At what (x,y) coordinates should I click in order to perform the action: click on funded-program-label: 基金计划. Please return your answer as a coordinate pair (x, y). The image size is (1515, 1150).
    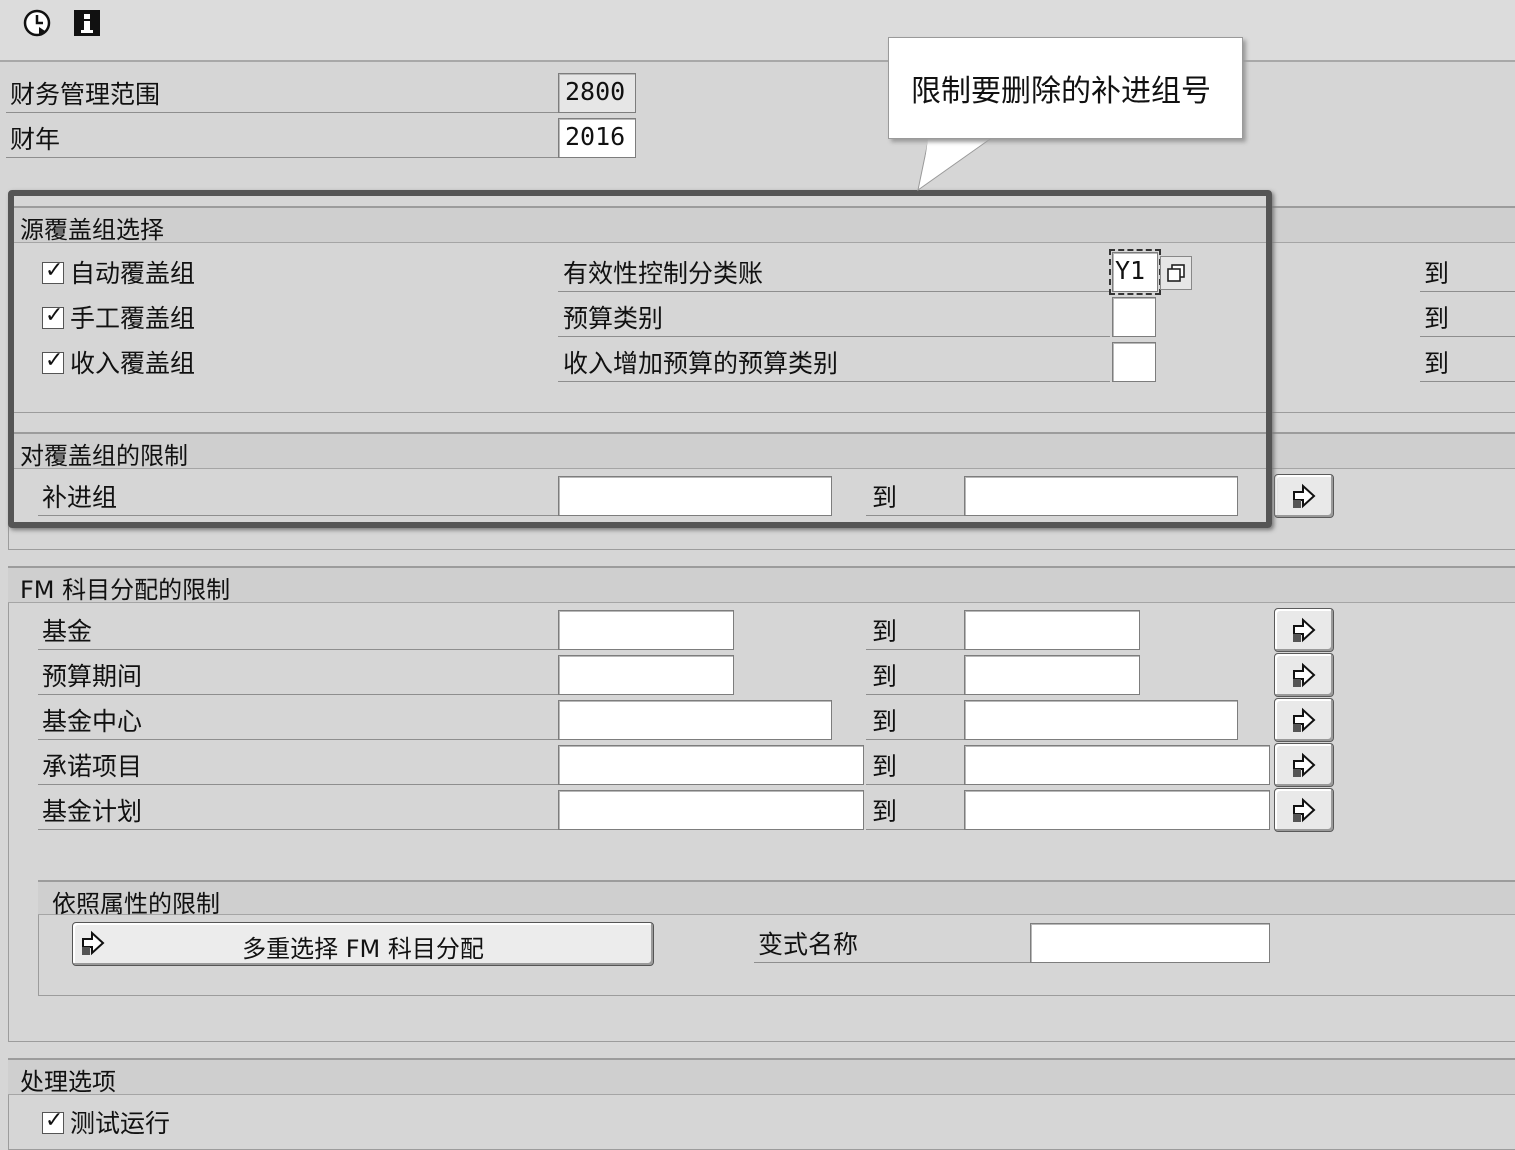
    Looking at the image, I should click on (92, 811).